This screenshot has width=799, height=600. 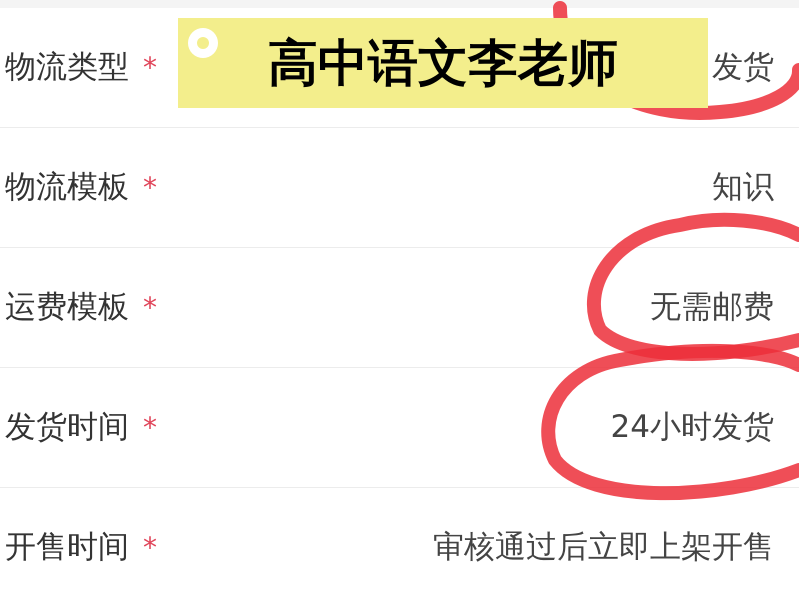 I want to click on field-label: 开售时间, so click(x=67, y=548).